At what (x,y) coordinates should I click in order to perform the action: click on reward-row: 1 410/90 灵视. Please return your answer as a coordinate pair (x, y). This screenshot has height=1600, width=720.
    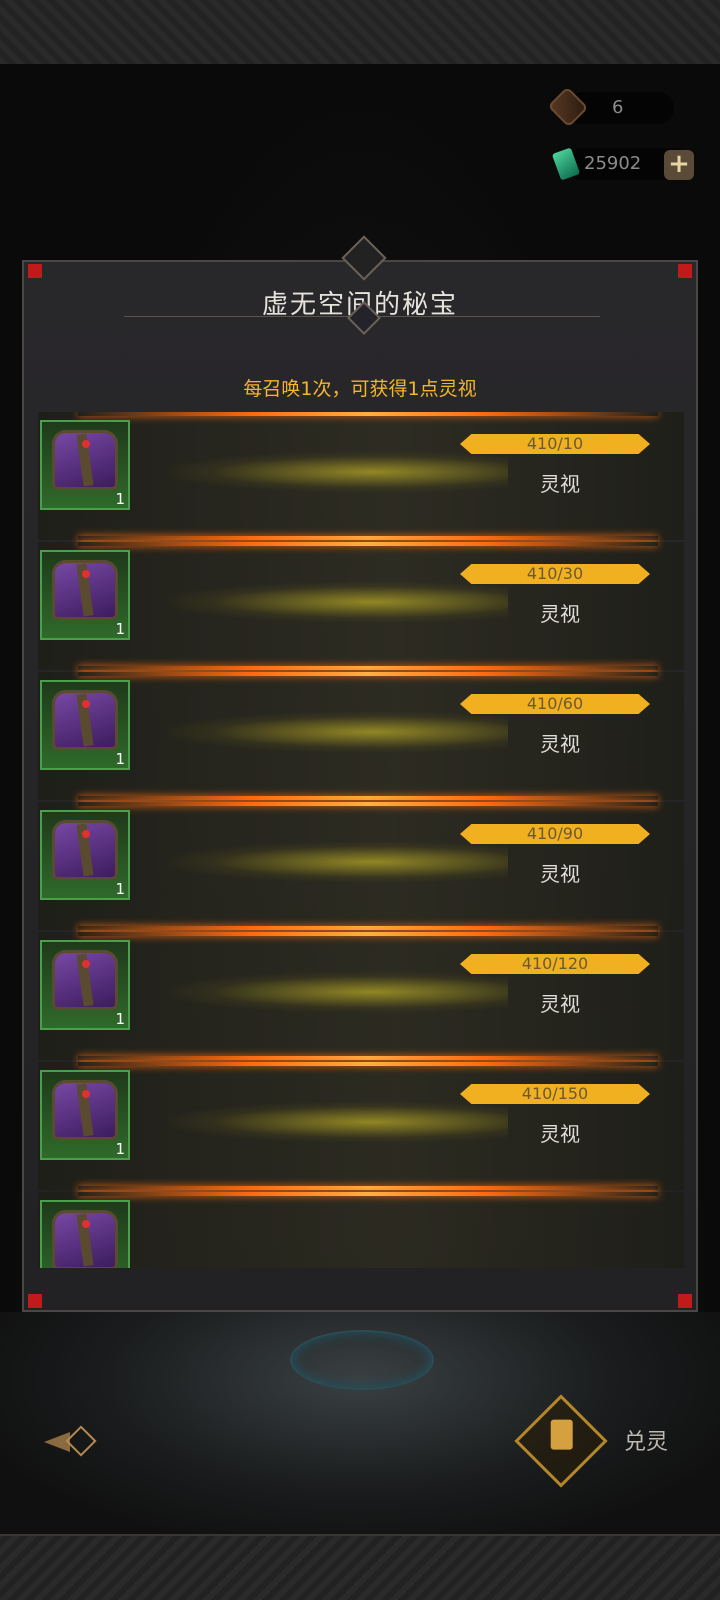
    Looking at the image, I should click on (361, 866).